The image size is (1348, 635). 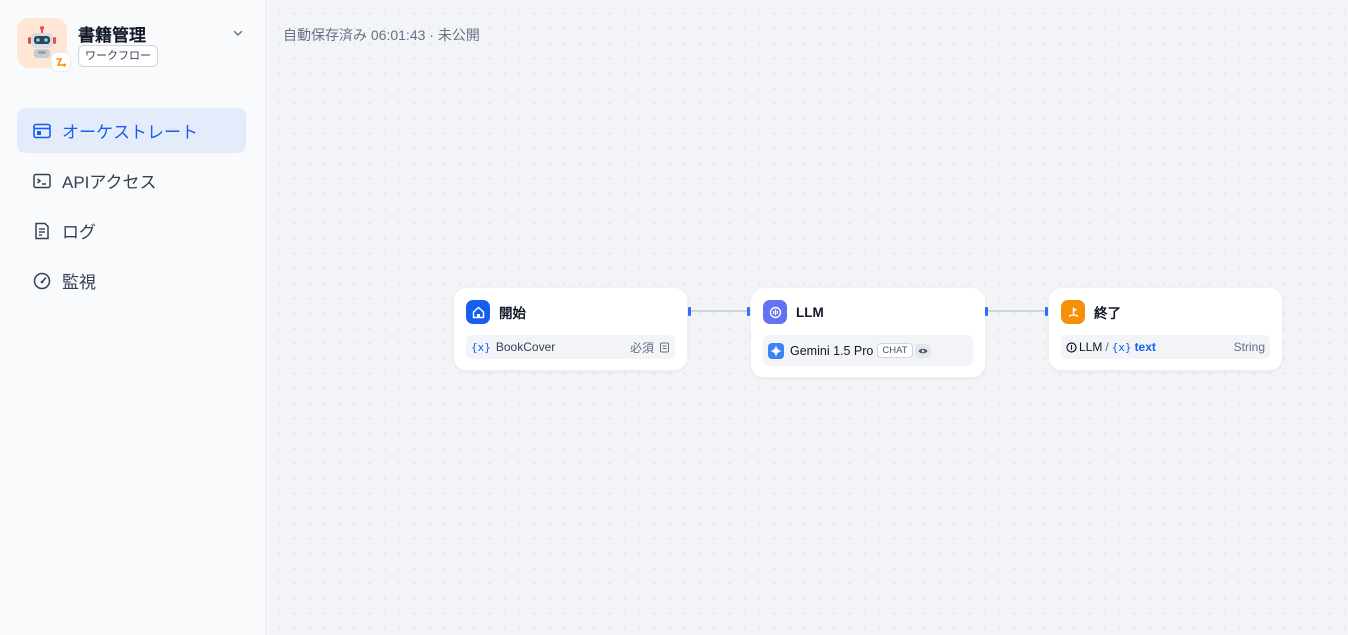 What do you see at coordinates (478, 312) in the screenshot?
I see `home-icon` at bounding box center [478, 312].